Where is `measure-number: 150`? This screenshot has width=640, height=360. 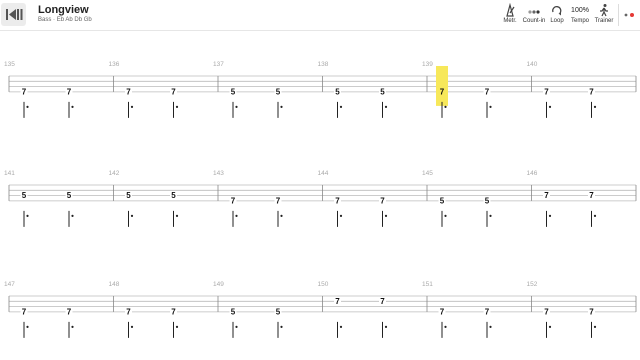
measure-number: 150 is located at coordinates (323, 284).